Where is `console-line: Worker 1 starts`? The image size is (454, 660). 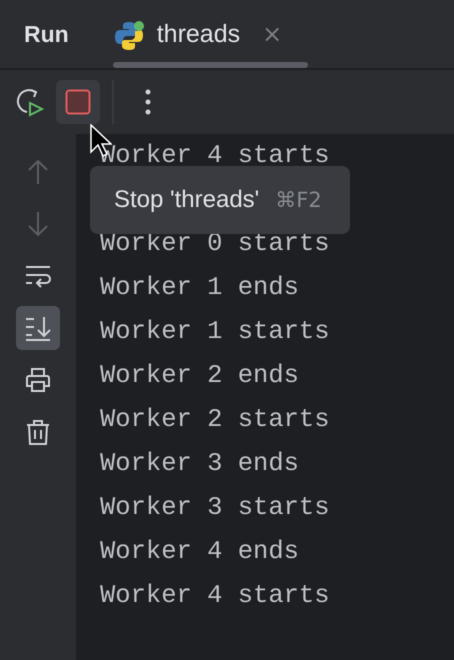
console-line: Worker 1 starts is located at coordinates (215, 332).